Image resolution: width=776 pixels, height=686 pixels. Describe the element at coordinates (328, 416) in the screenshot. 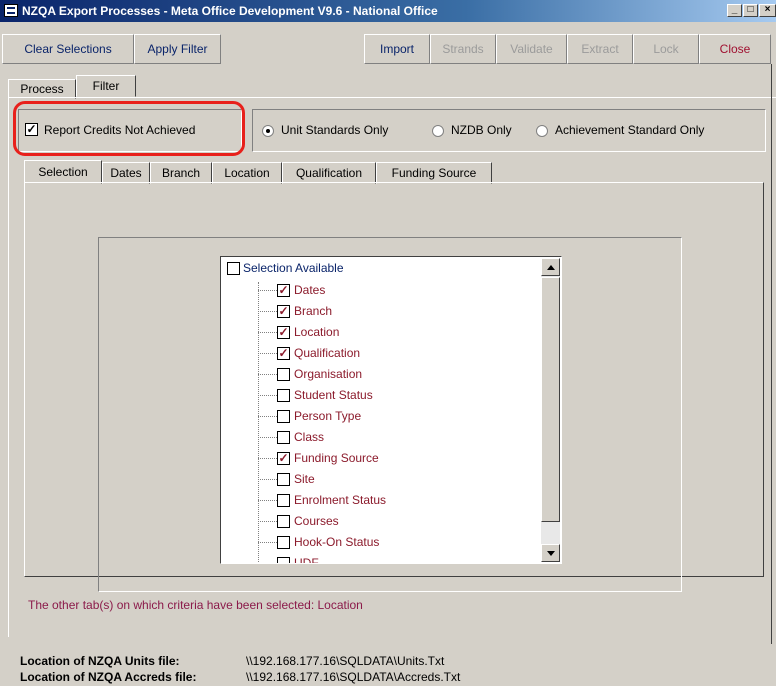

I see `tree-item-label: Person Type` at that location.